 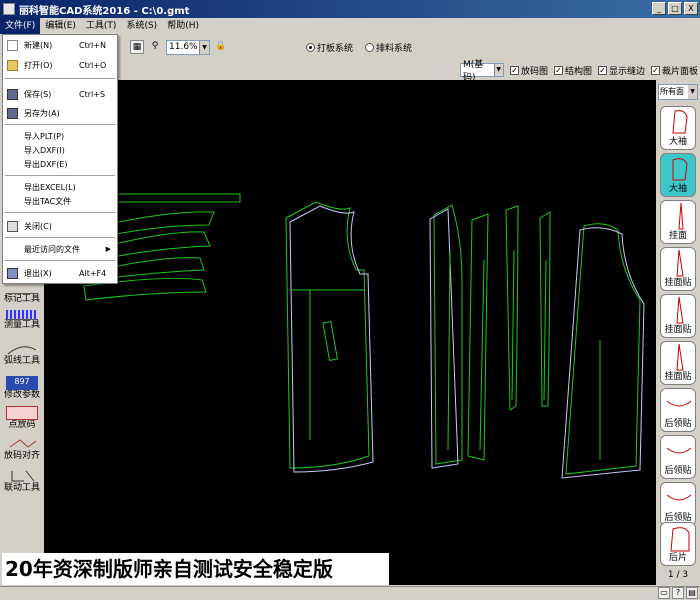 What do you see at coordinates (22, 425) in the screenshot?
I see `tool-label: 点放码` at bounding box center [22, 425].